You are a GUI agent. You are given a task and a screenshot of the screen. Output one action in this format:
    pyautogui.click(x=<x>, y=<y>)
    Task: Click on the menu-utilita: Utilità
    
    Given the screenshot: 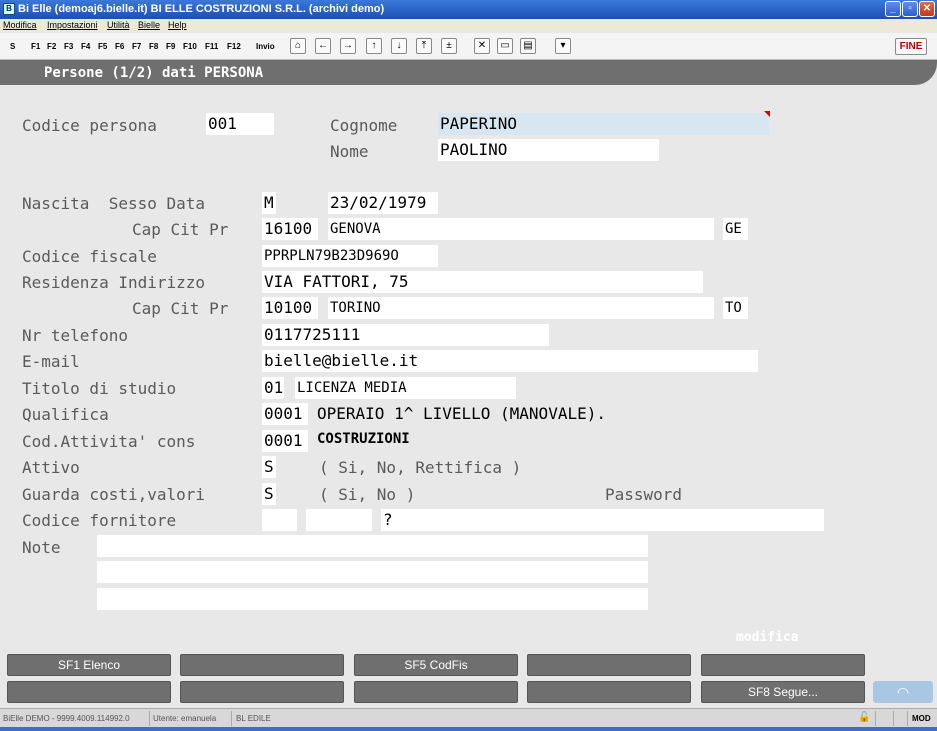 What is the action you would take?
    pyautogui.click(x=118, y=25)
    